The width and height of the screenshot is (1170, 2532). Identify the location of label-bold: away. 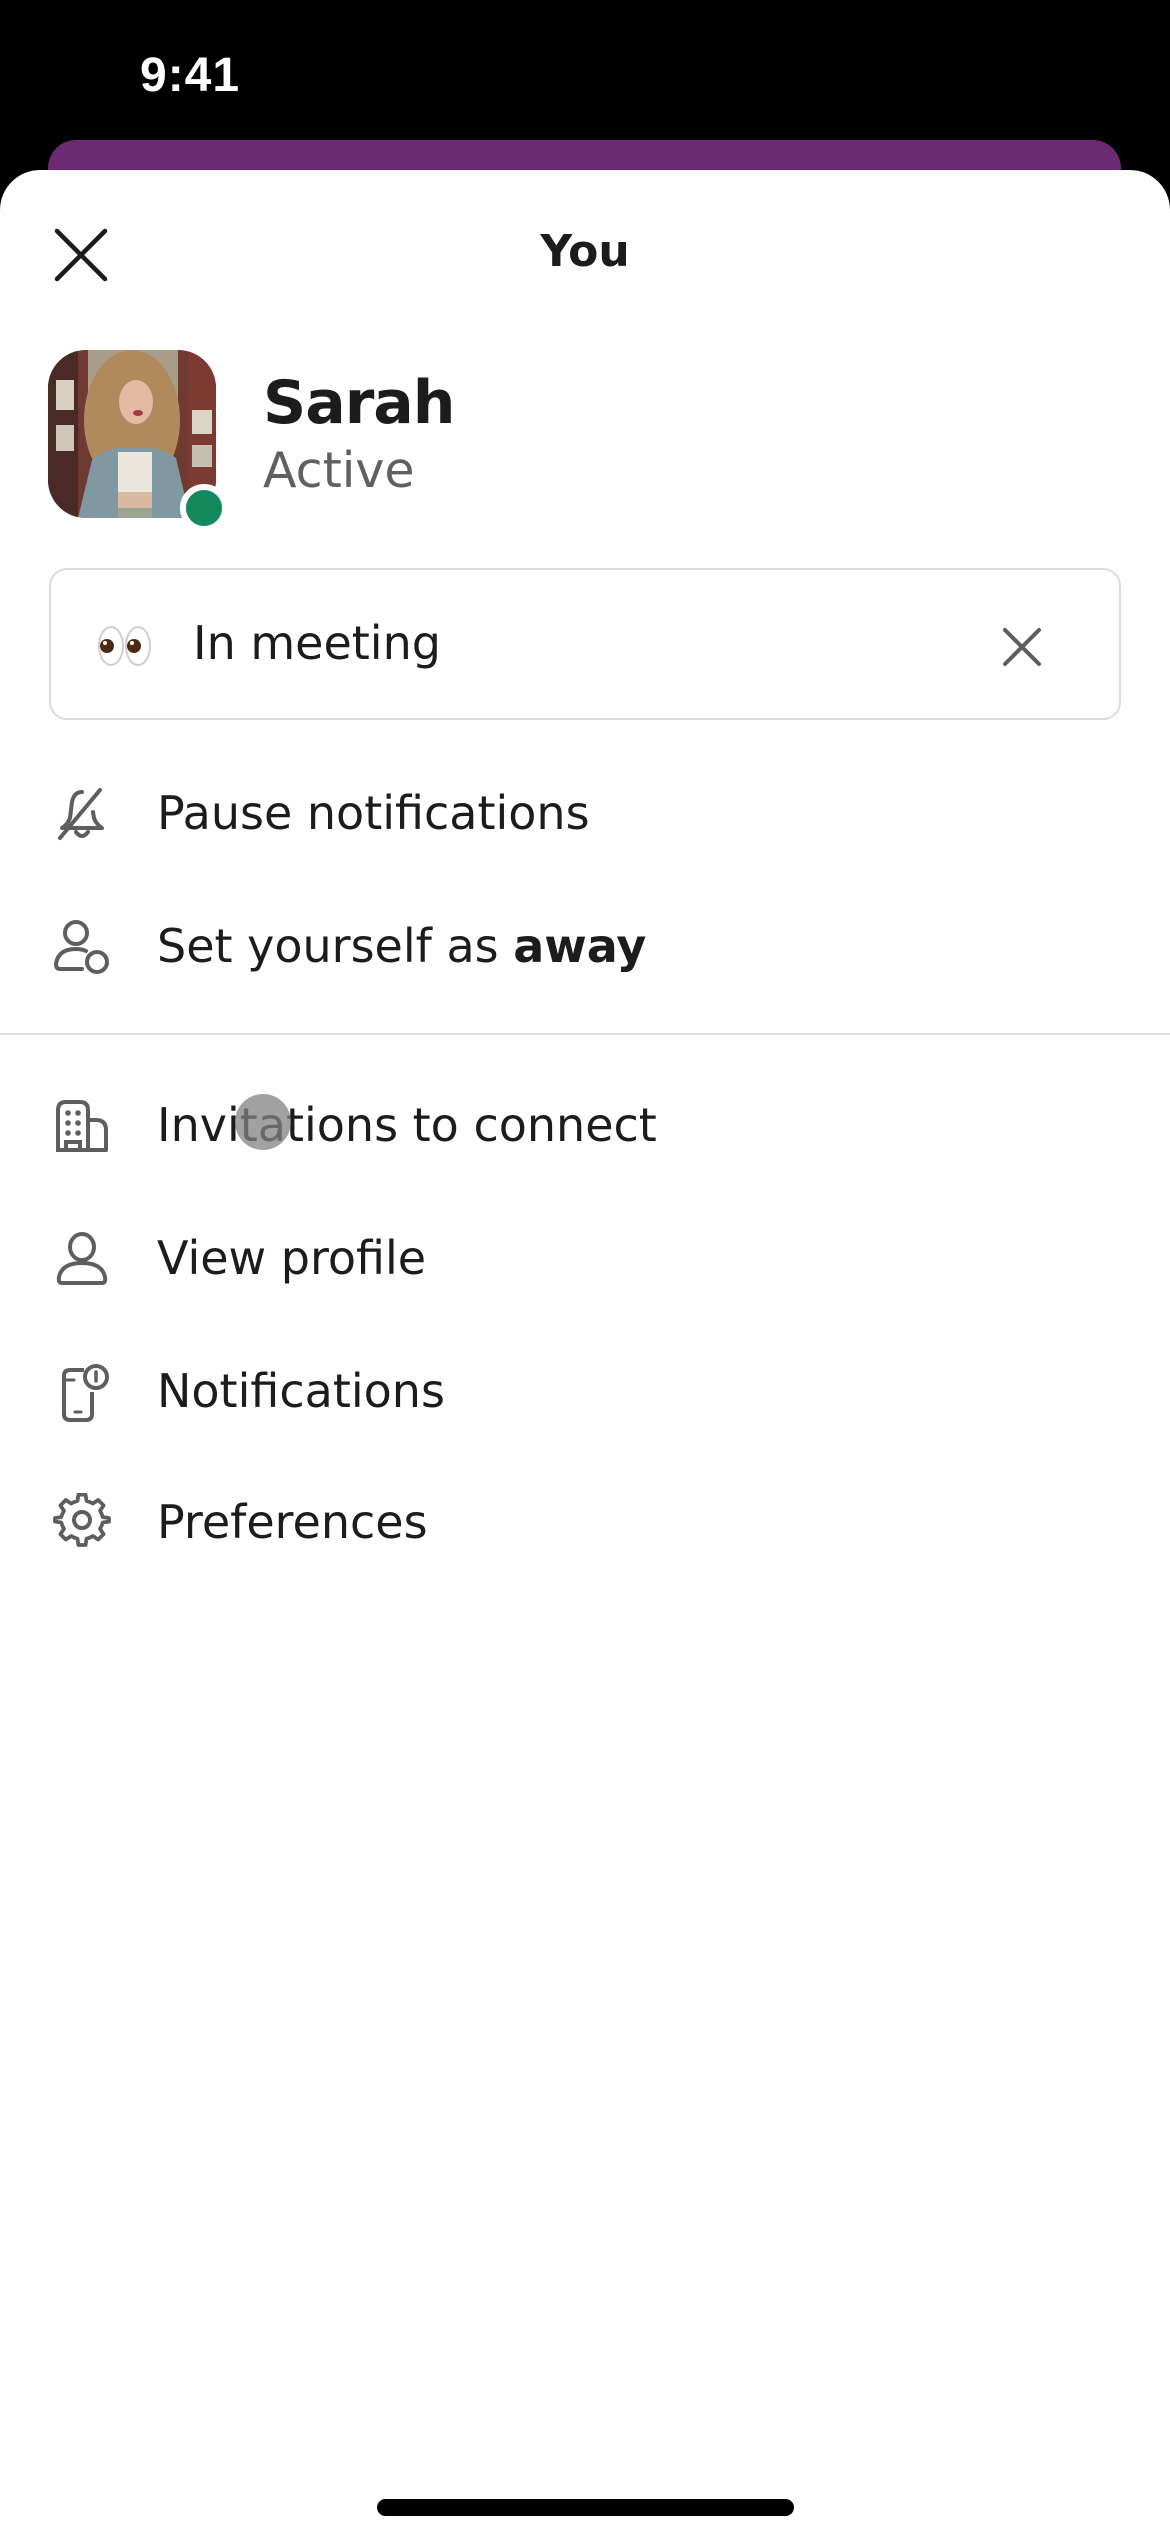
(580, 946).